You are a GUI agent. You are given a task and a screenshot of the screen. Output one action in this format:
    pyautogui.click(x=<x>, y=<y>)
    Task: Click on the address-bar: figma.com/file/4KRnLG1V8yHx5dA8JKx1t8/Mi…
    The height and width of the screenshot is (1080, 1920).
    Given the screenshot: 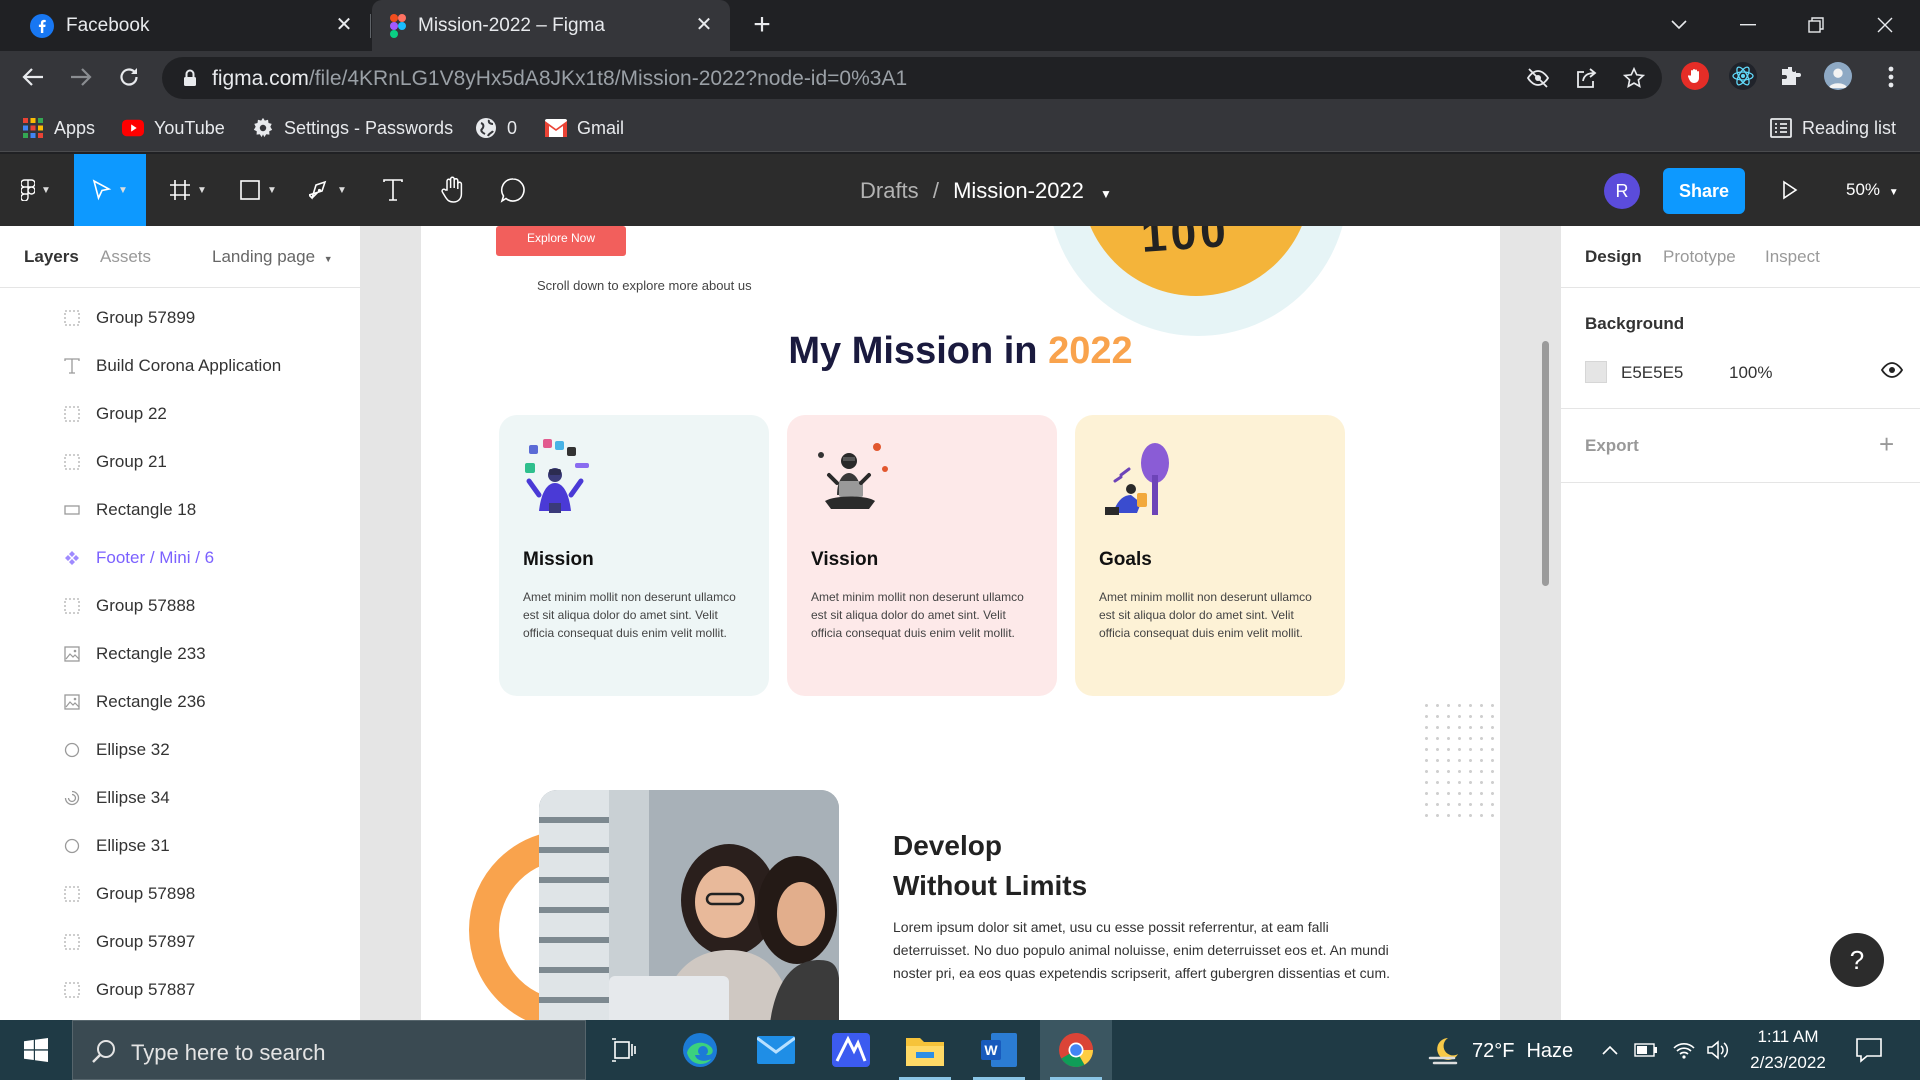 What is the action you would take?
    pyautogui.click(x=912, y=78)
    